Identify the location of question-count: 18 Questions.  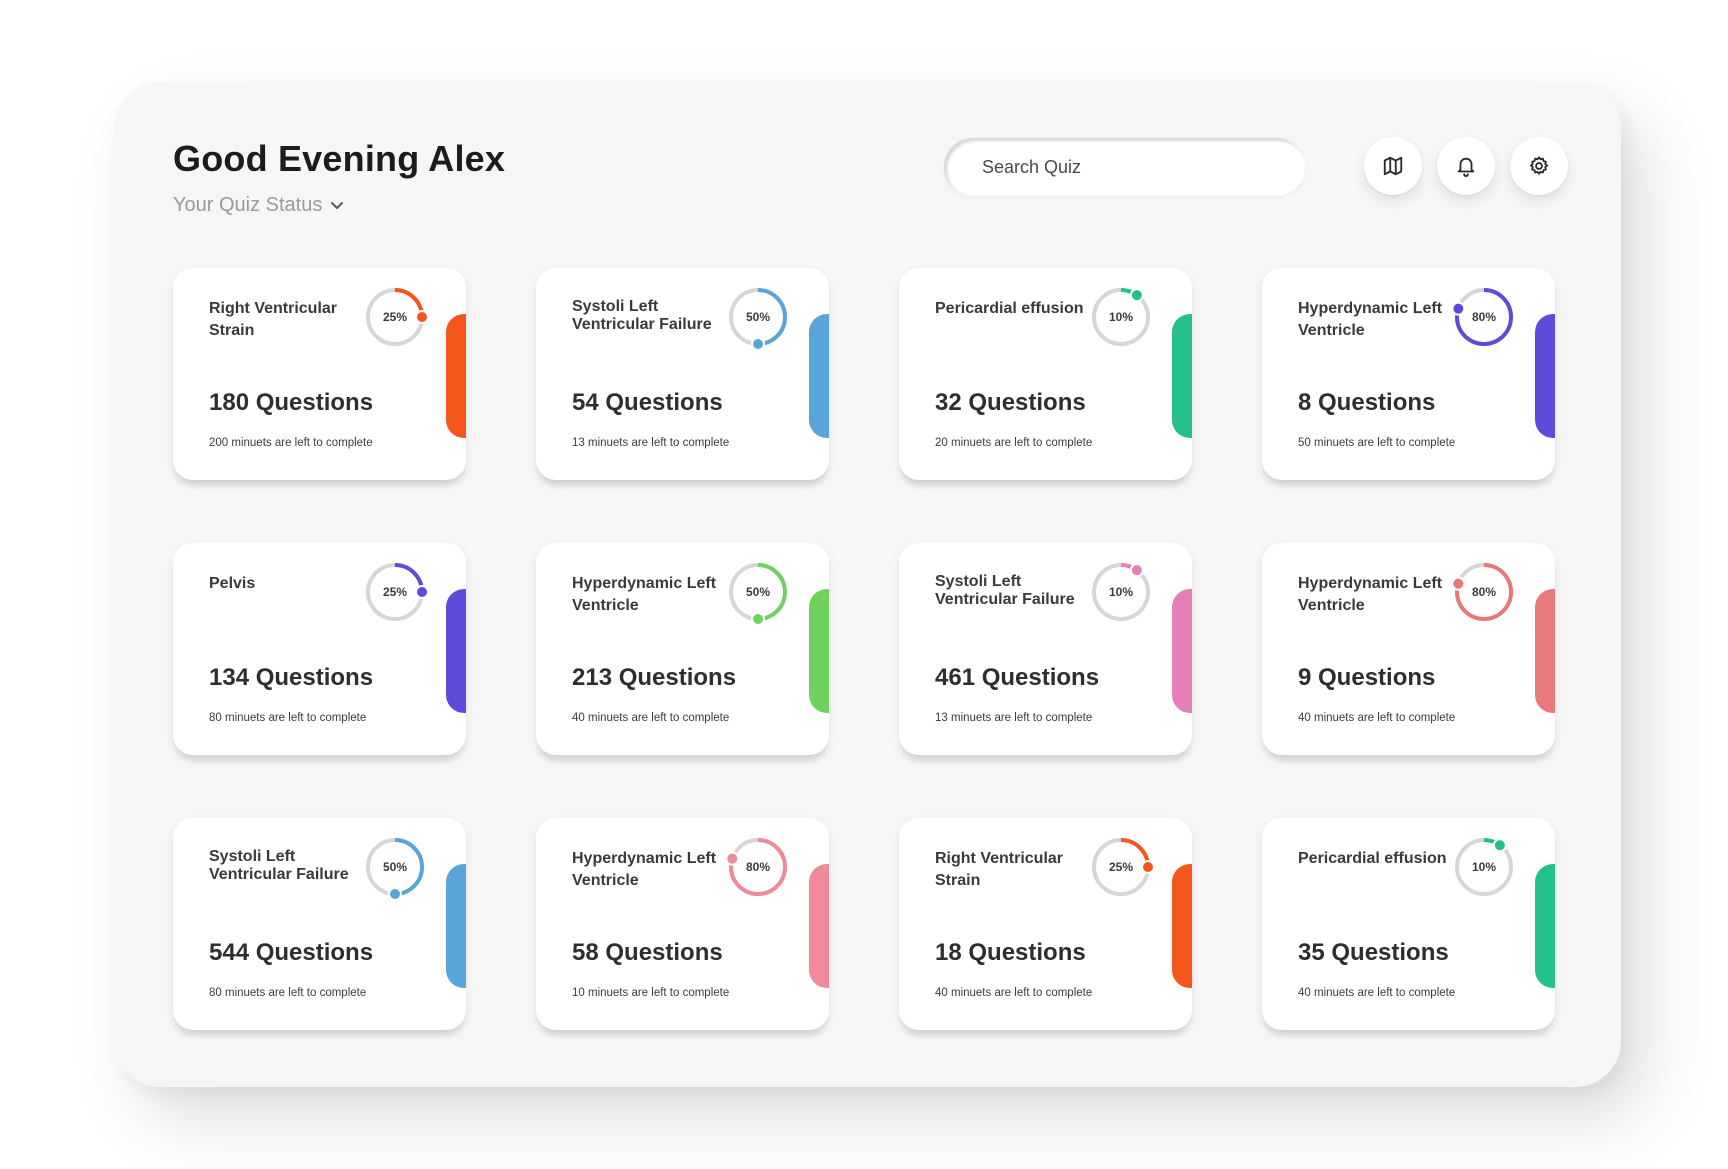
(1010, 952).